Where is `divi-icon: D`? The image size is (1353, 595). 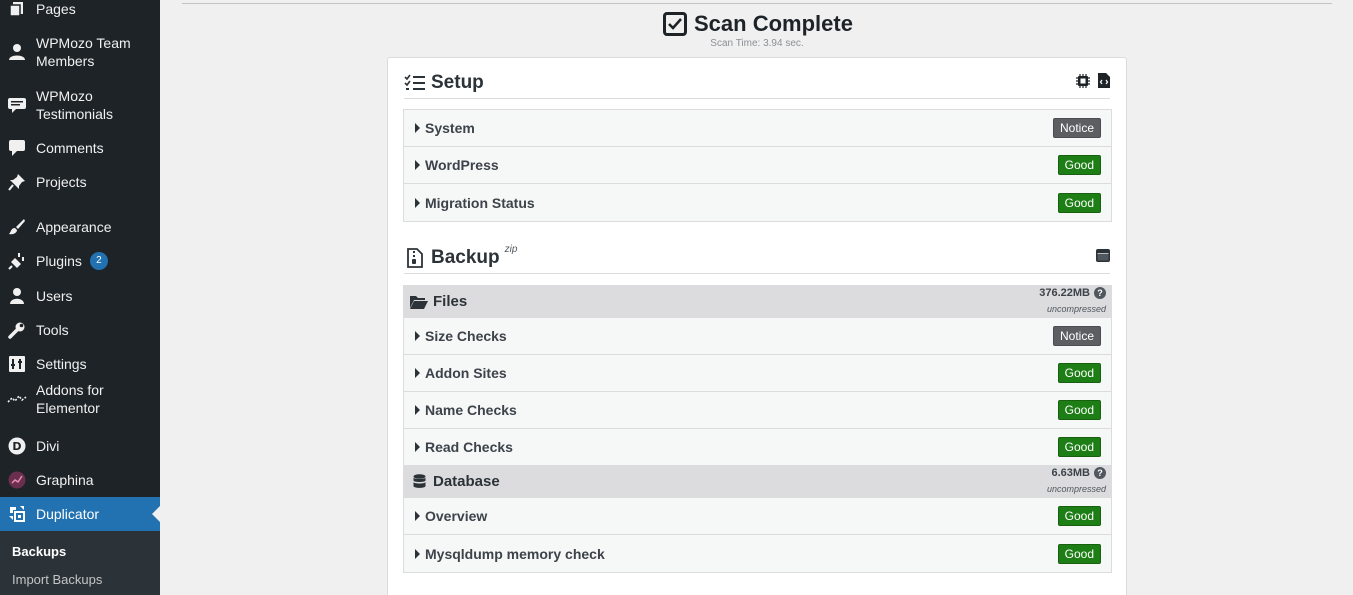 divi-icon: D is located at coordinates (17, 446).